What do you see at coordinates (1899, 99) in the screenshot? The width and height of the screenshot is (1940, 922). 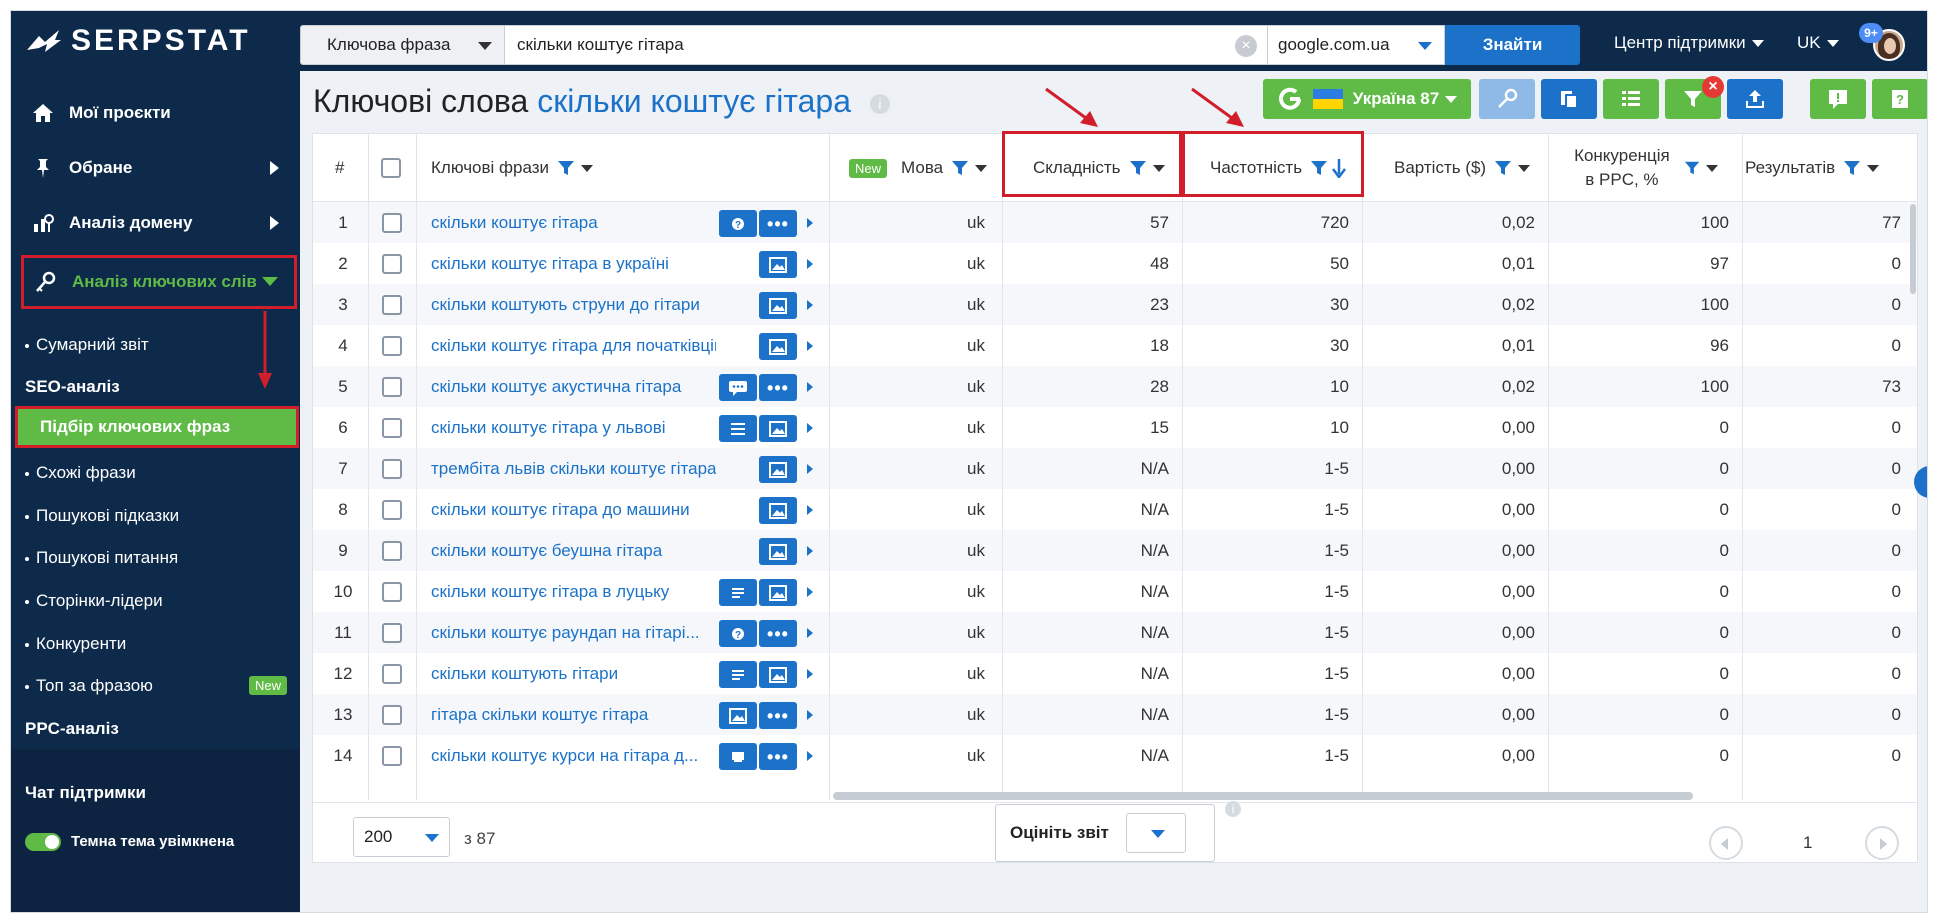 I see `help-button: ?` at bounding box center [1899, 99].